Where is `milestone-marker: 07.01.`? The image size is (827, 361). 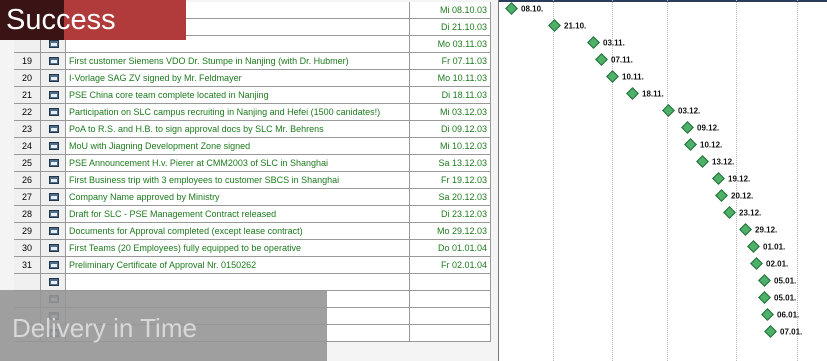
milestone-marker: 07.01. is located at coordinates (783, 332).